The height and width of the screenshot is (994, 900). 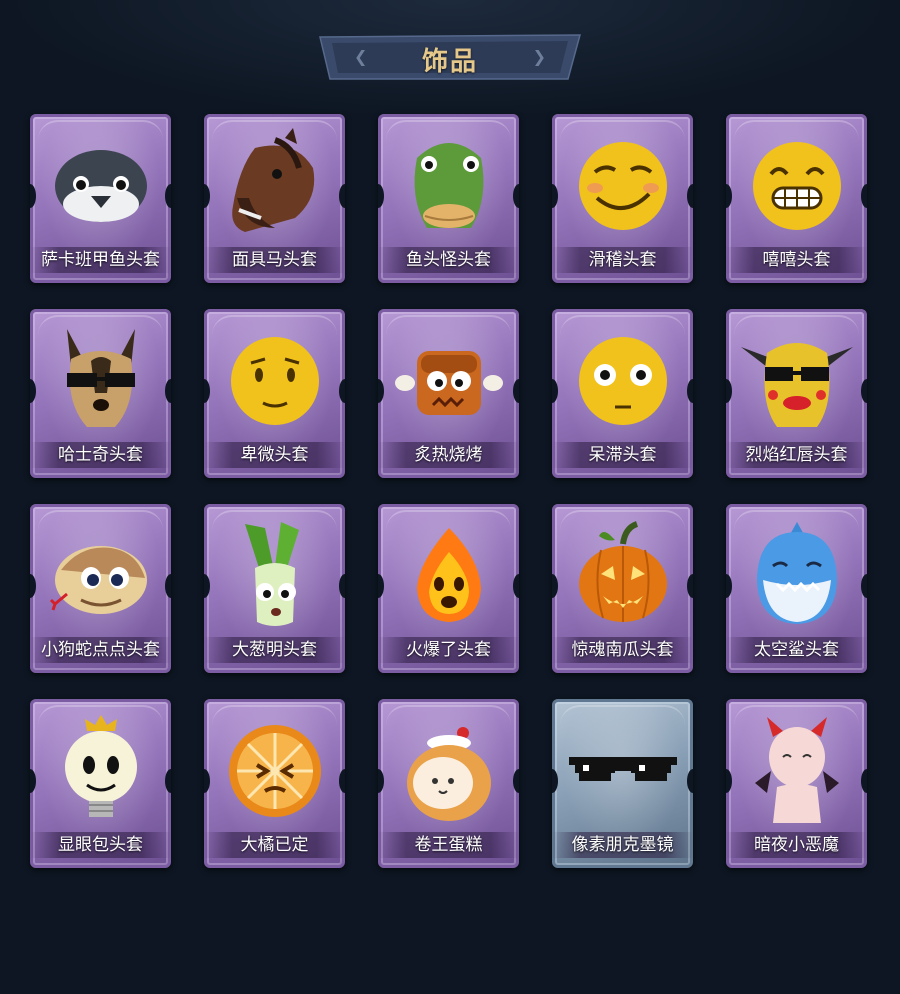 I want to click on item-name: 炙热烧烤, so click(x=448, y=455).